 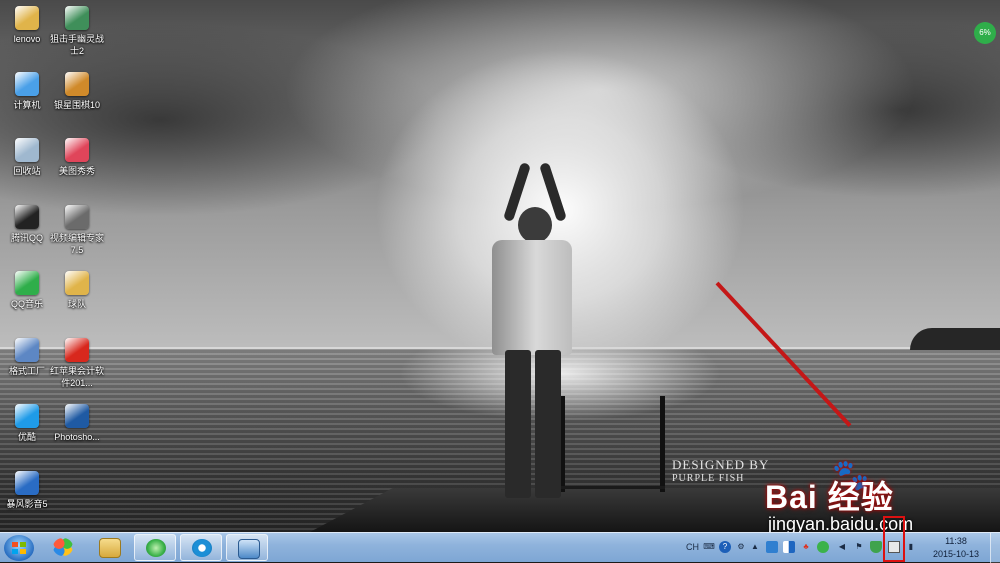 What do you see at coordinates (741, 547) in the screenshot?
I see `settings-icon: ⚙` at bounding box center [741, 547].